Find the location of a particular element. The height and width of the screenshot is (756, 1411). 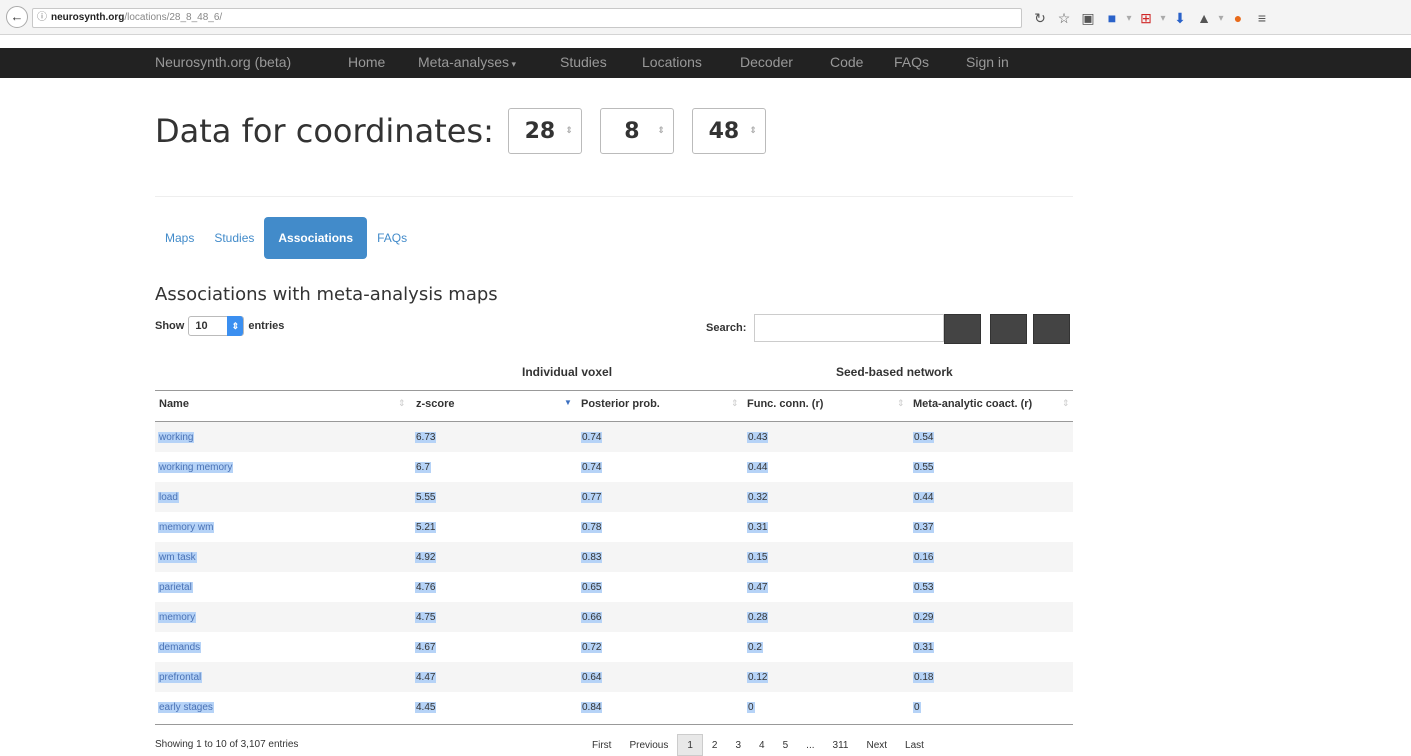

entries-control: Show 10 ⇕ entries is located at coordinates (219, 326).